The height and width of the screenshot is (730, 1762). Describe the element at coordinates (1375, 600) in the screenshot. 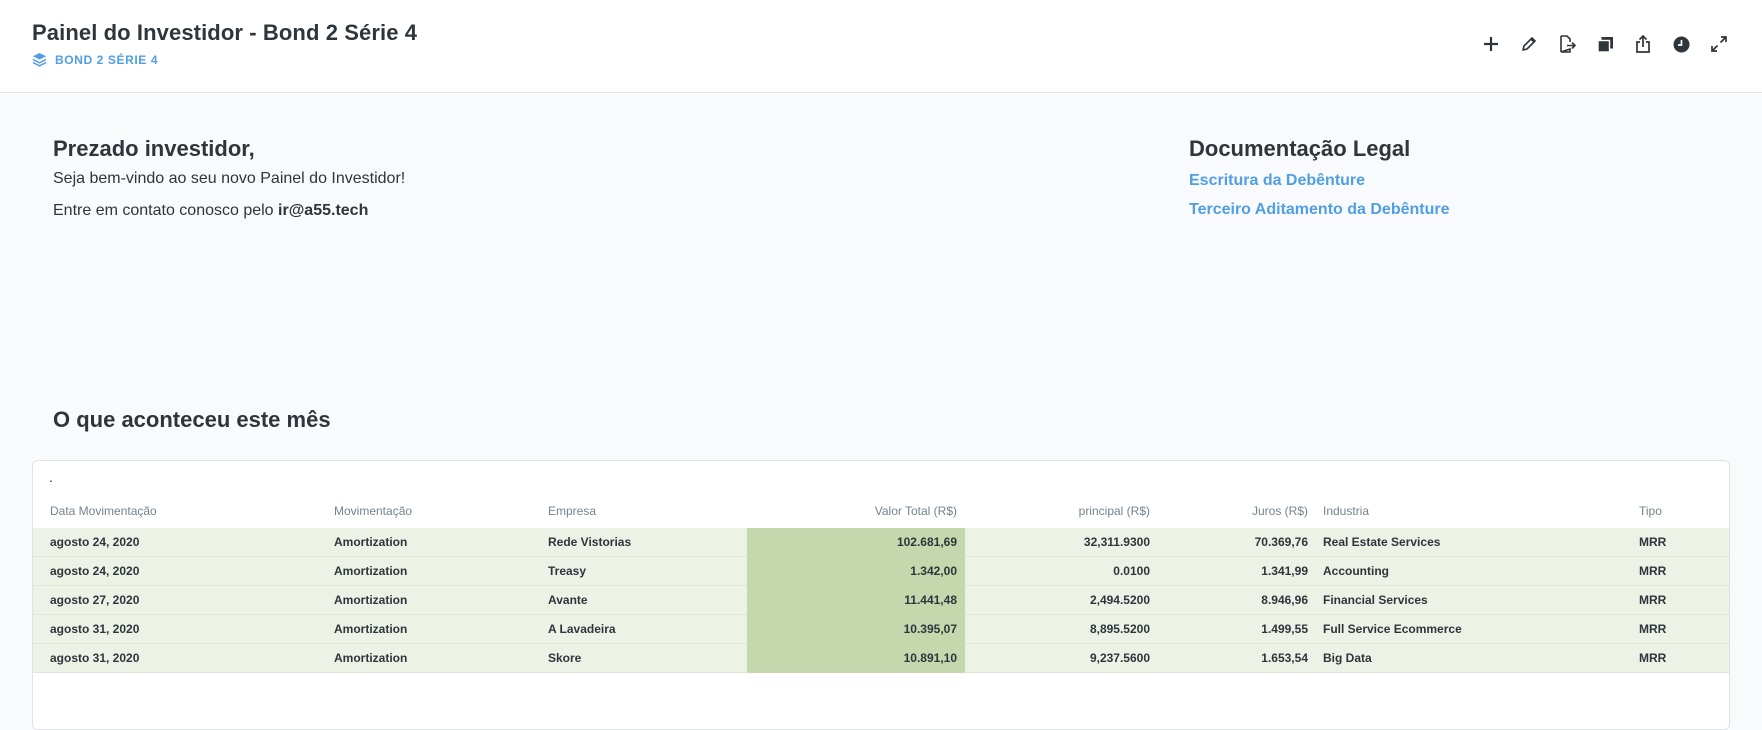

I see `cell-industria: Financial Services` at that location.